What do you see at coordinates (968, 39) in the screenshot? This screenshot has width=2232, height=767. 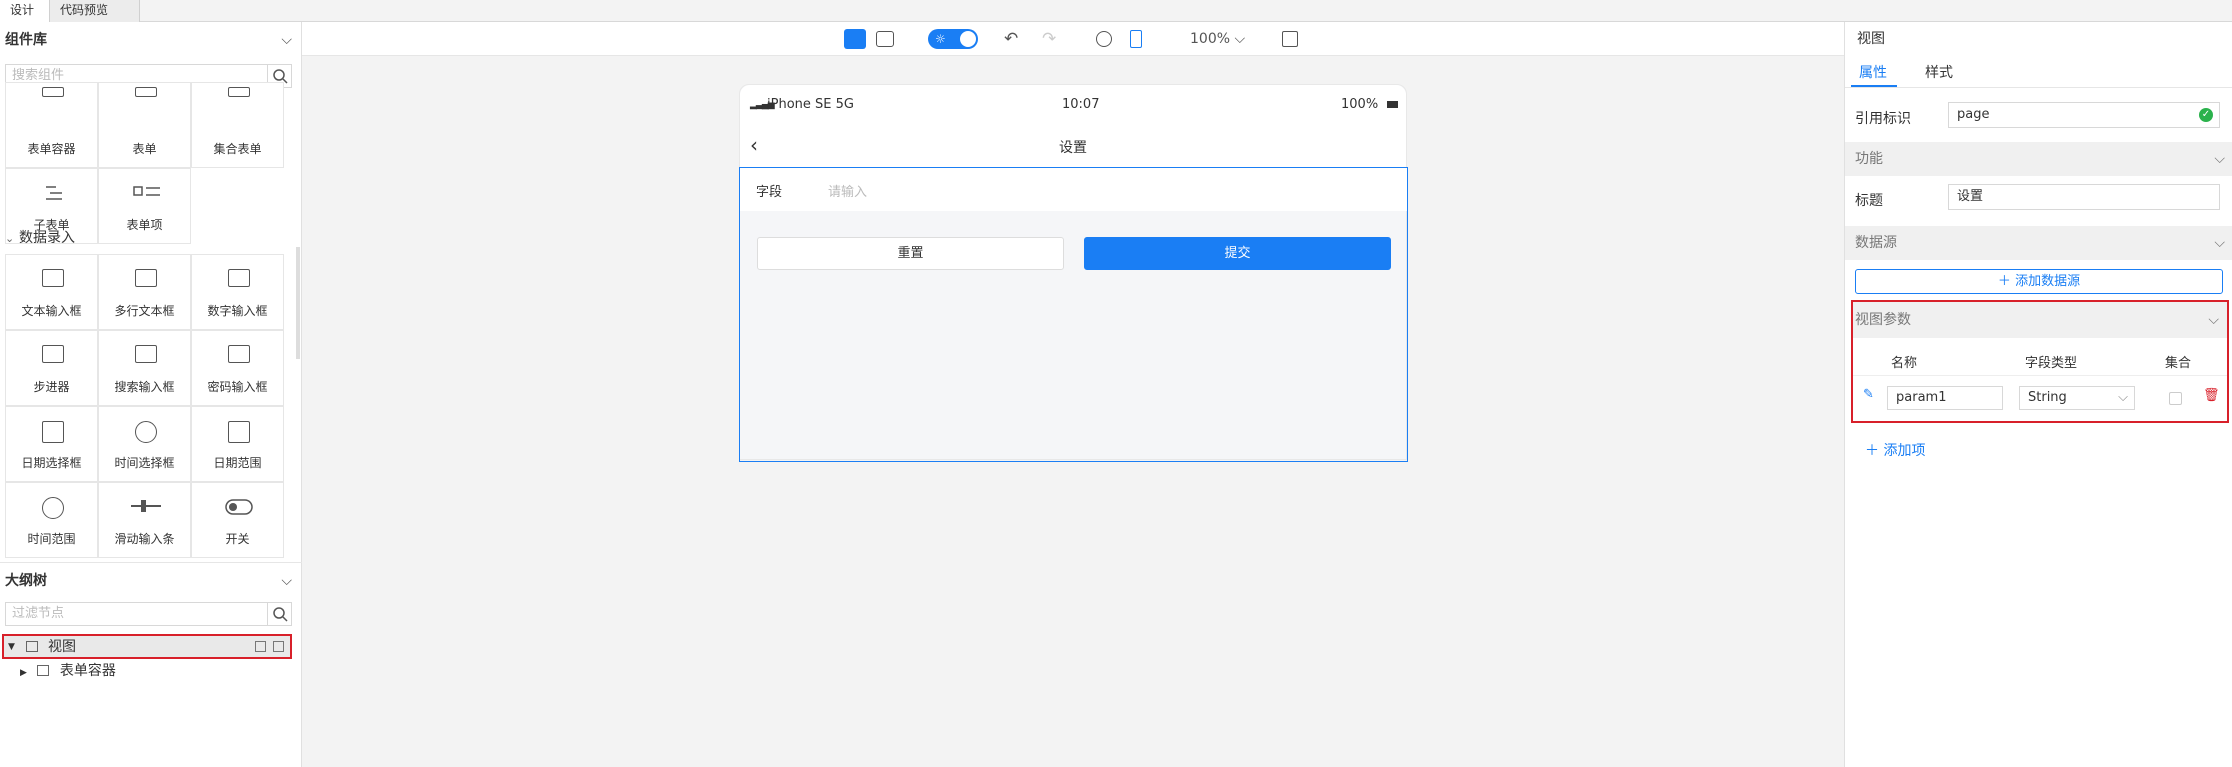 I see `toggle-knob` at bounding box center [968, 39].